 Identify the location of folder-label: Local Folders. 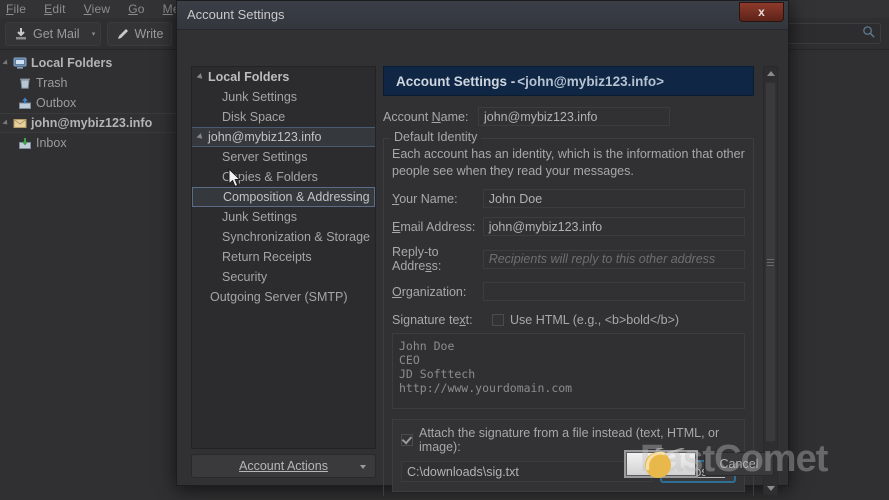
(72, 63).